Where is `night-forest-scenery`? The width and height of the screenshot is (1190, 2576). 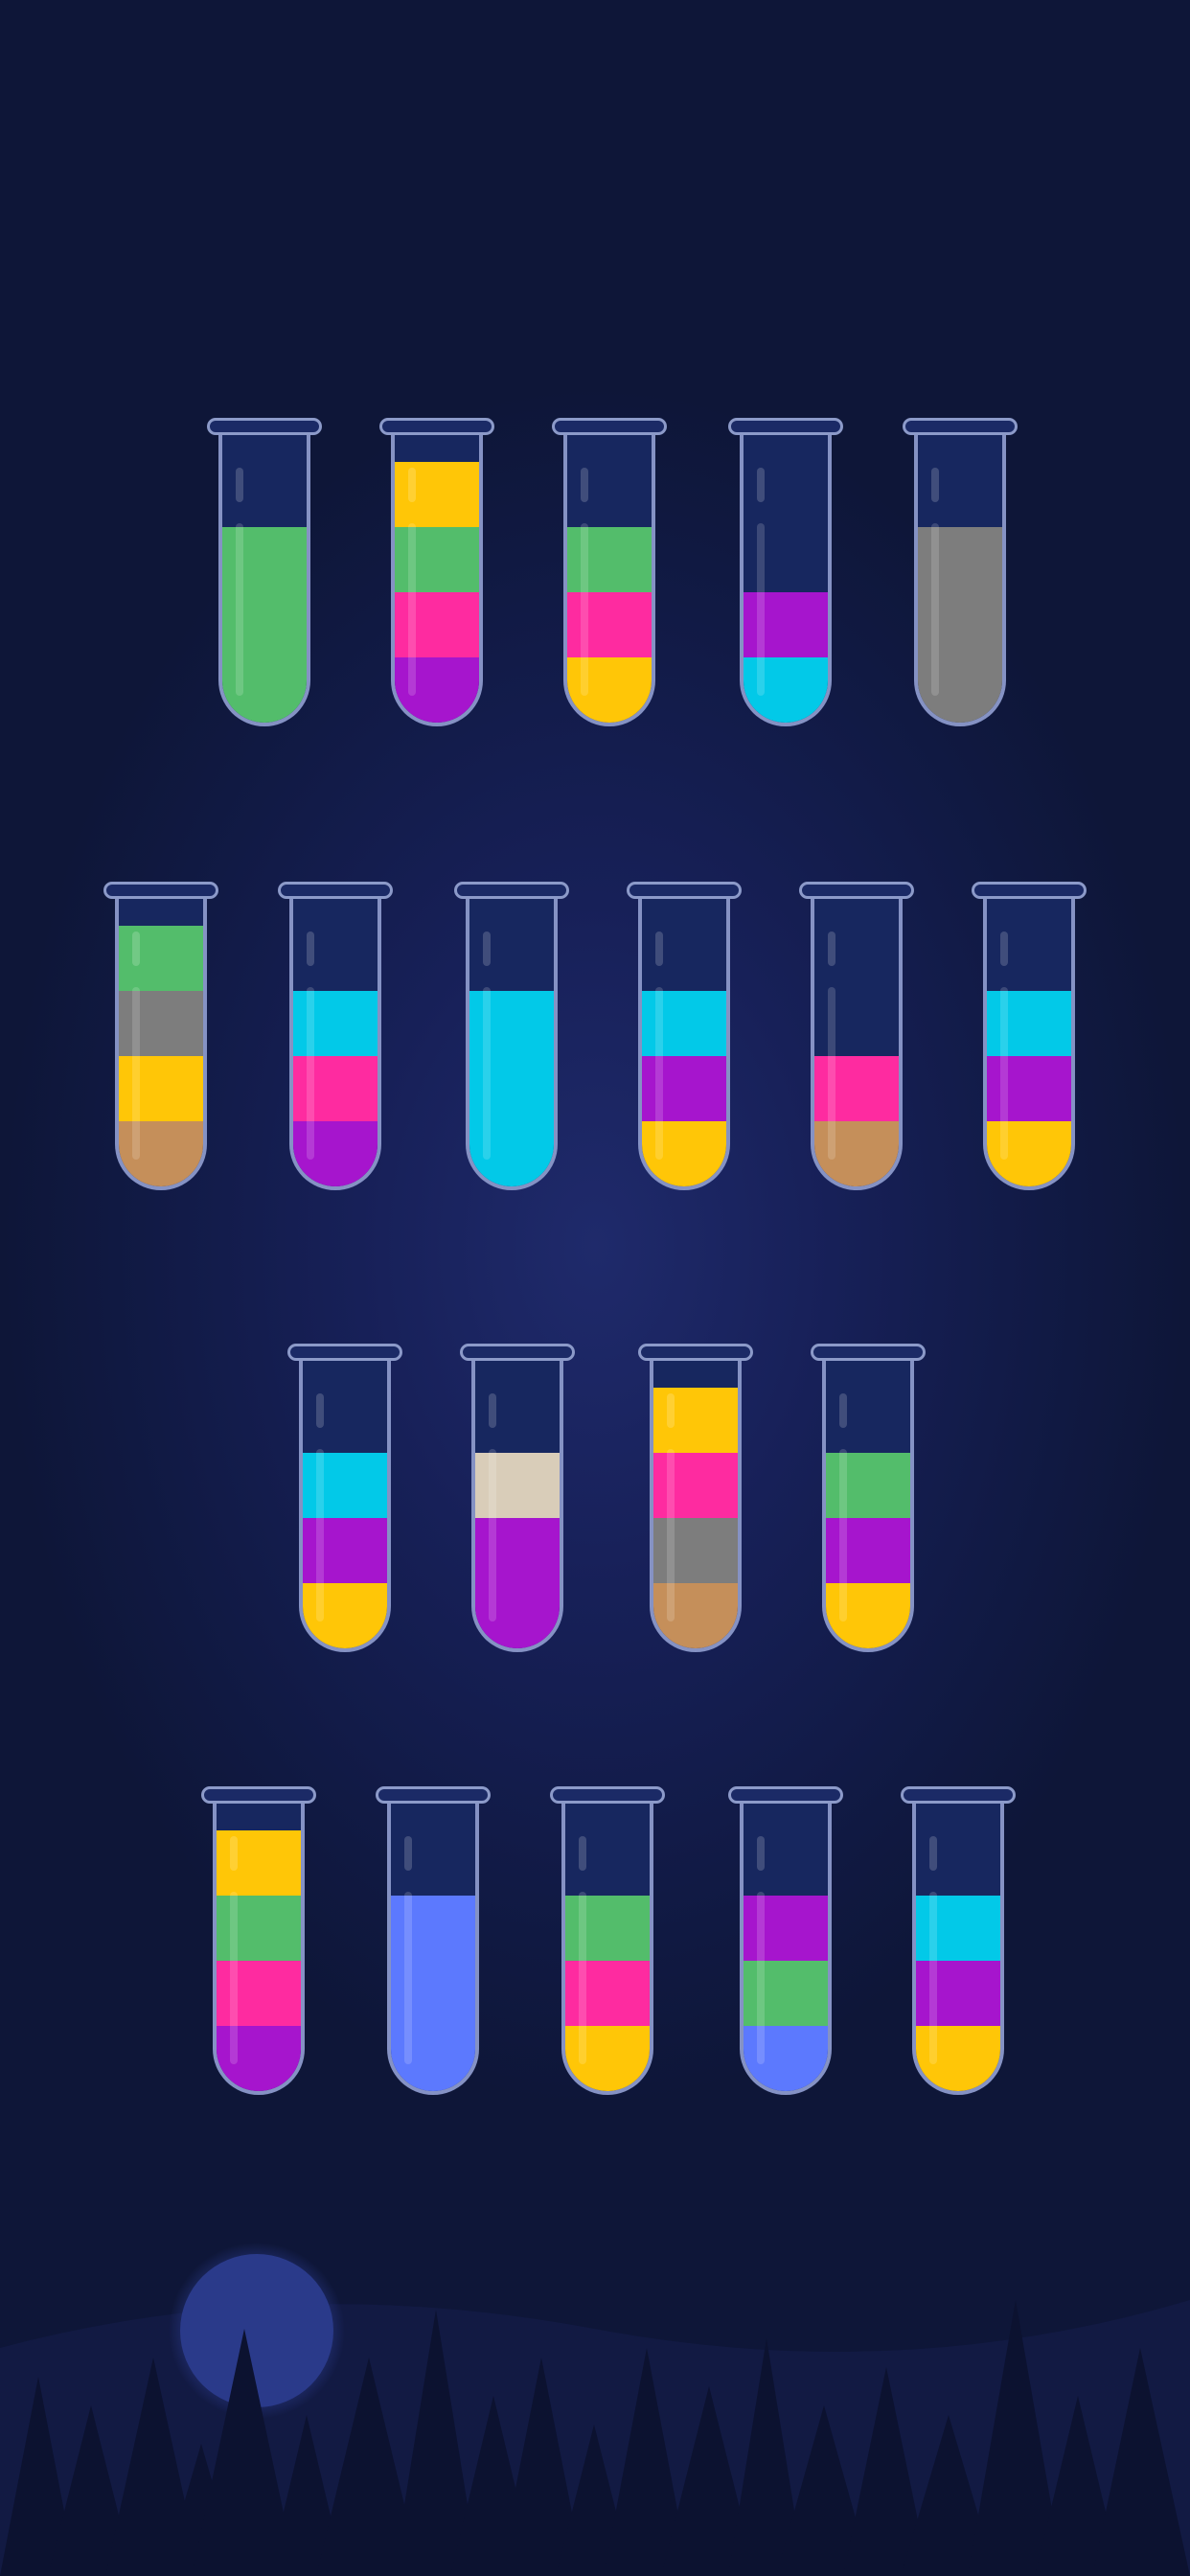
night-forest-scenery is located at coordinates (595, 2409).